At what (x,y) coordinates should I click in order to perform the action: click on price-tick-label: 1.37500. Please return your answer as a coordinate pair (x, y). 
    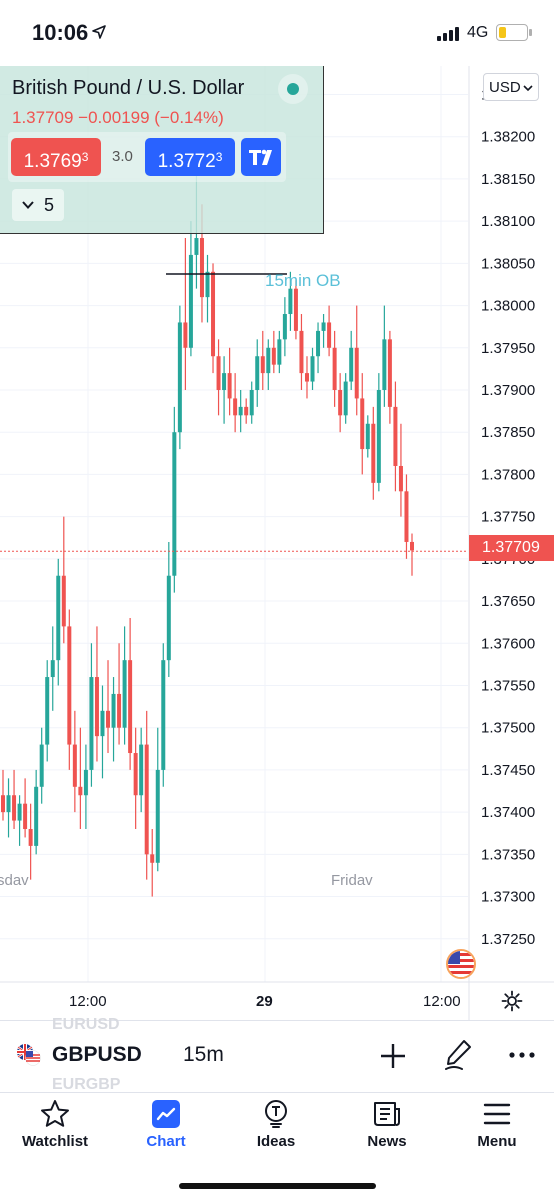
    Looking at the image, I should click on (508, 728).